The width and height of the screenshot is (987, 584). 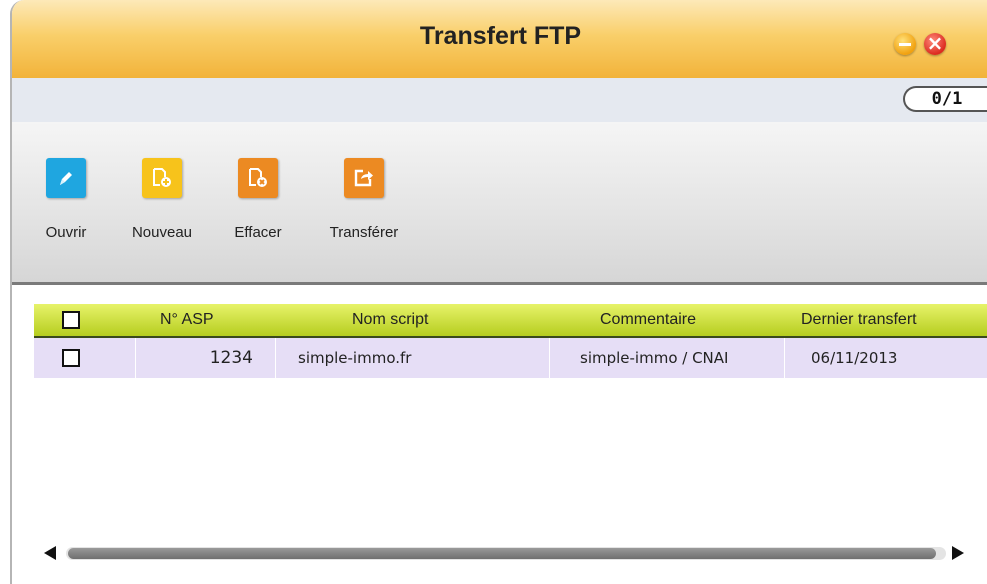 I want to click on select-all-checkbox, so click(x=71, y=320).